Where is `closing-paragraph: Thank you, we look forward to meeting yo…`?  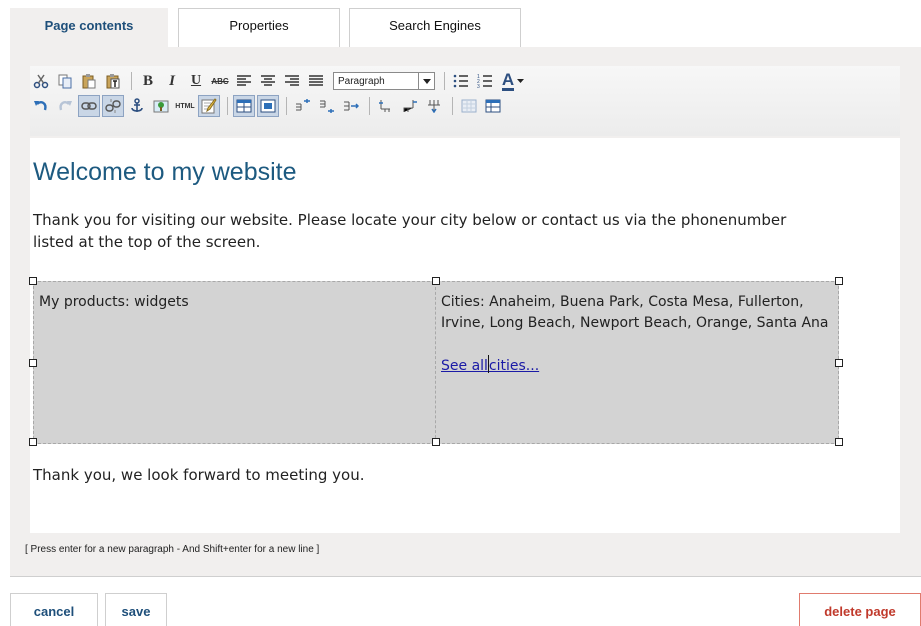 closing-paragraph: Thank you, we look forward to meeting yo… is located at coordinates (199, 475).